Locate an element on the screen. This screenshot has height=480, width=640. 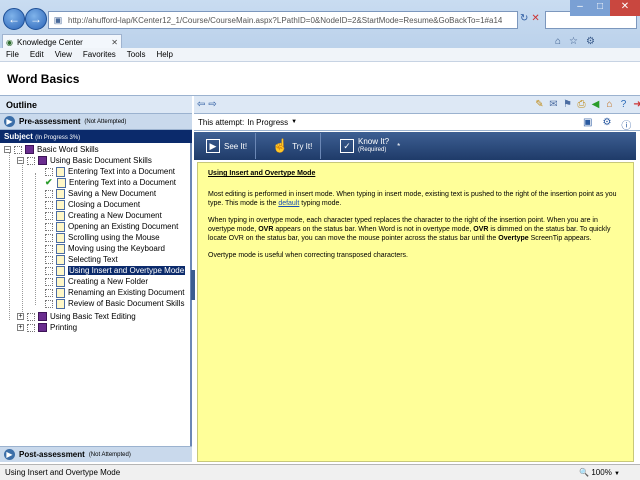
tree-item-label: Moving using the Keyboard is located at coordinates (116, 248).